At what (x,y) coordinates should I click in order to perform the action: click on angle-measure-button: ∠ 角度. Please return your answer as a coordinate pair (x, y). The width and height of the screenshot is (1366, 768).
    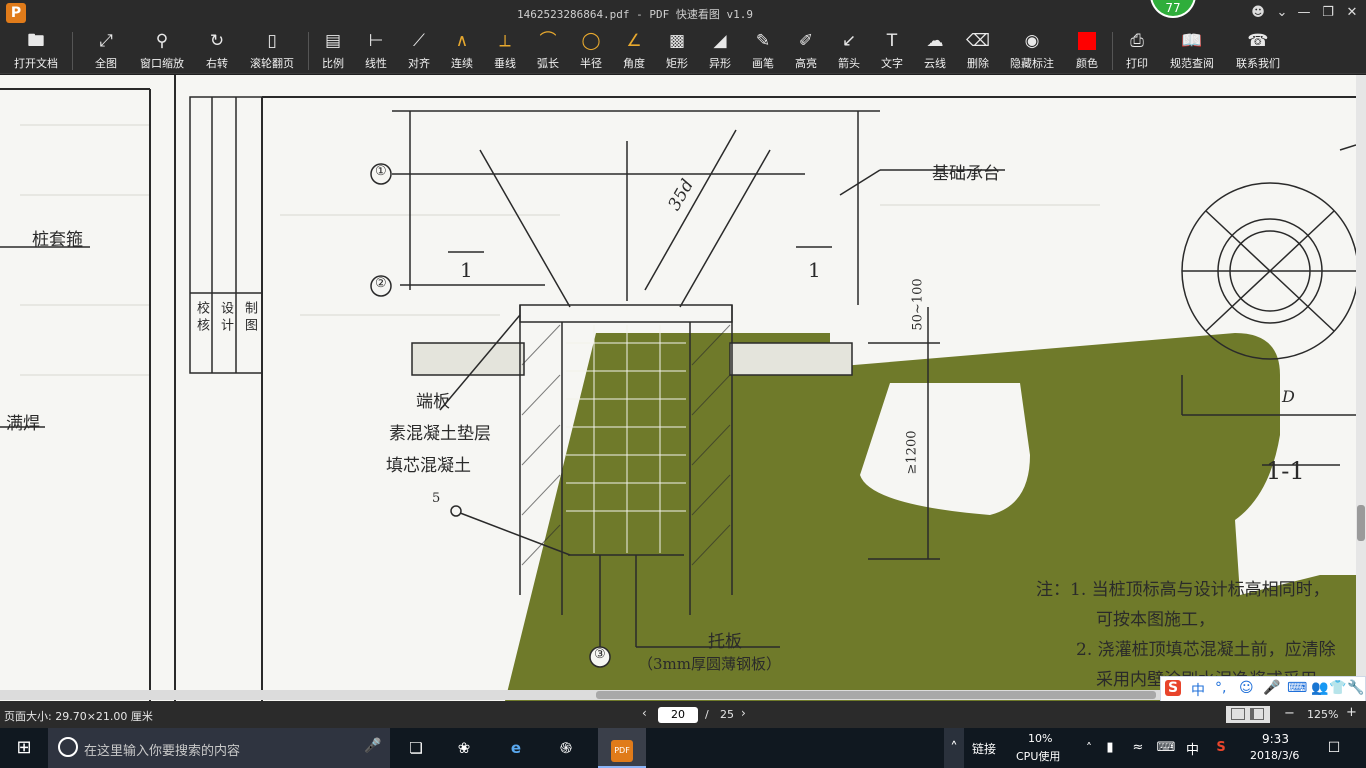
    Looking at the image, I should click on (634, 51).